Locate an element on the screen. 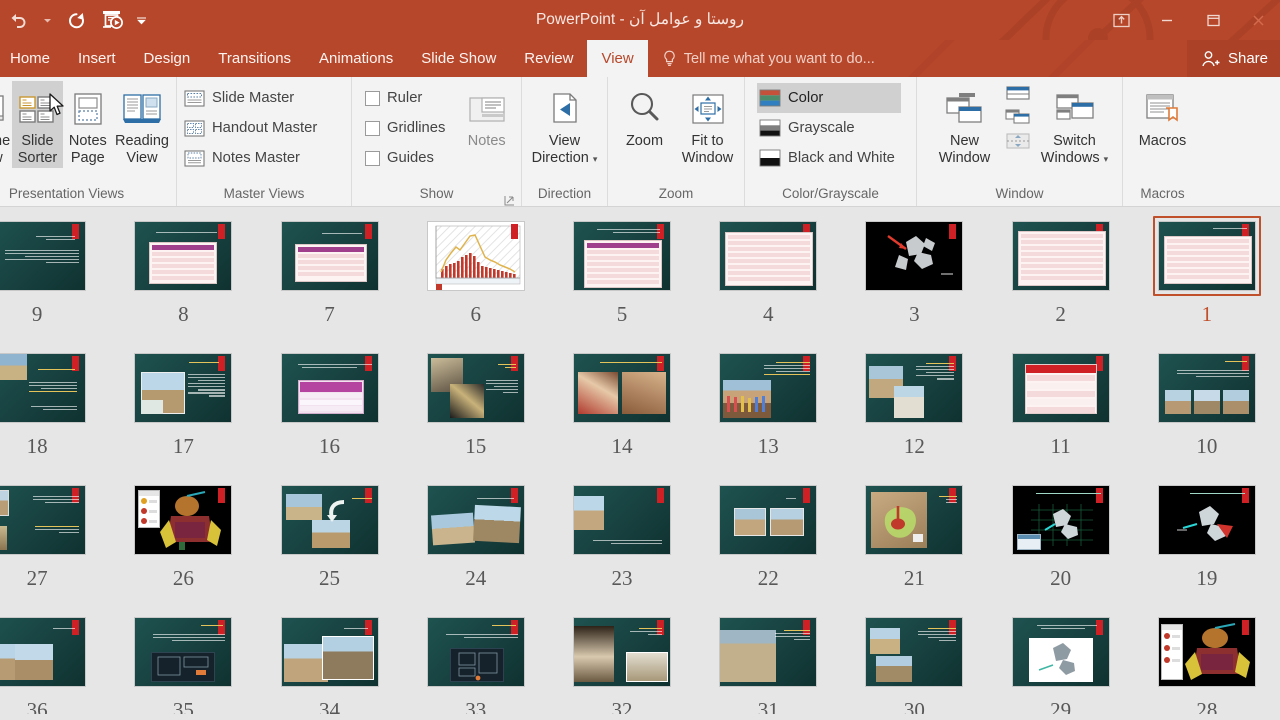  slide-thumb-cell: 24 is located at coordinates (476, 531).